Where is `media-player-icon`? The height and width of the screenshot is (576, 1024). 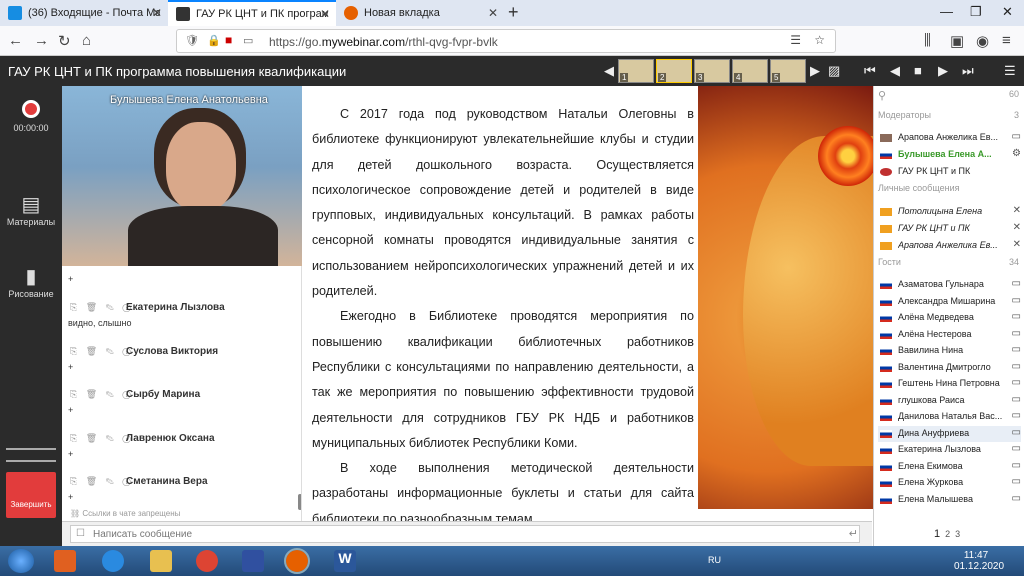
media-player-icon is located at coordinates (65, 561).